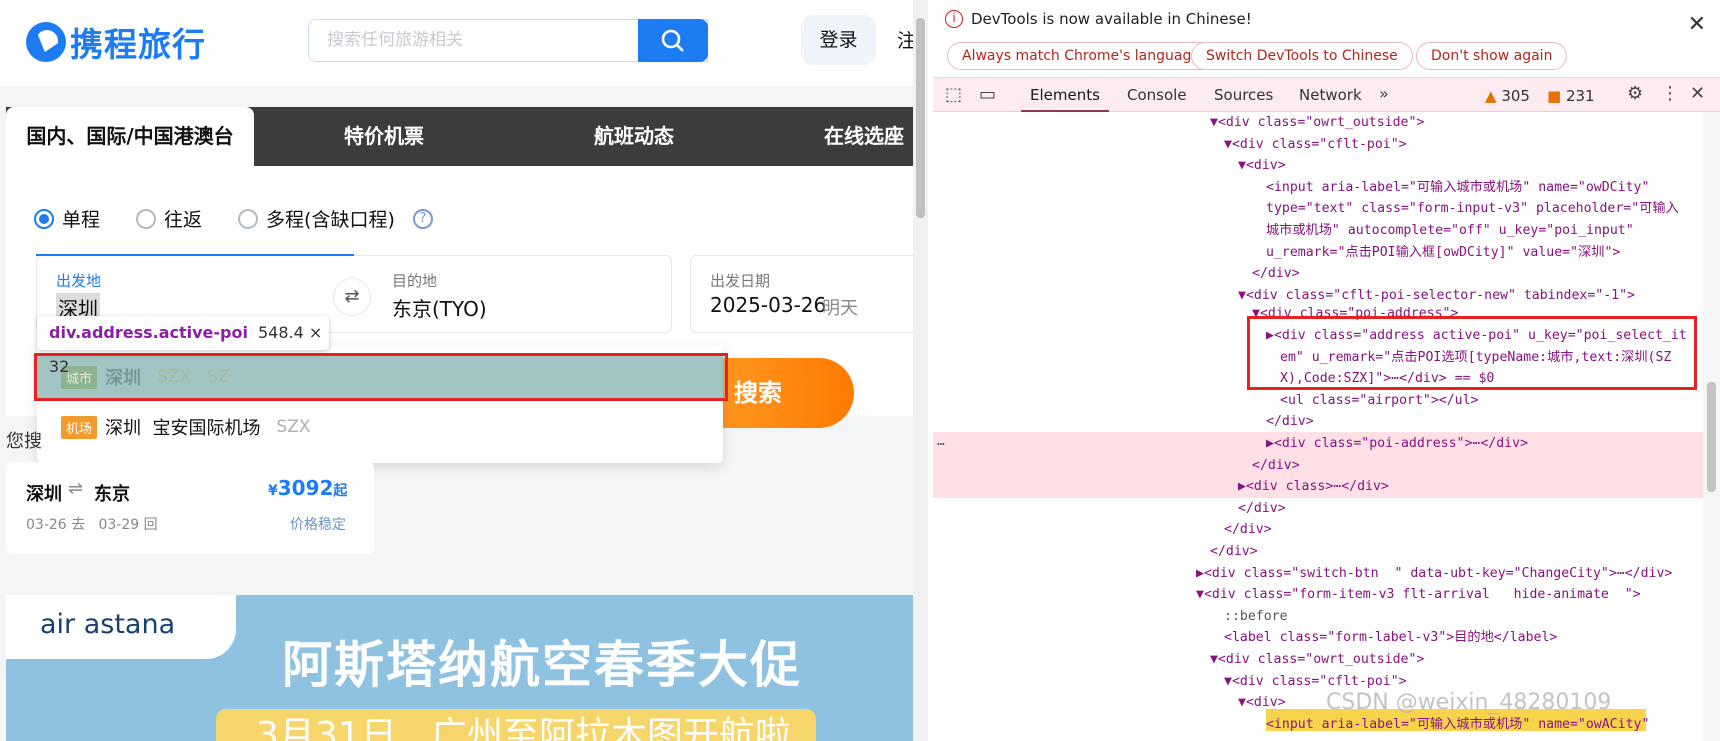 The image size is (1720, 741). I want to click on tab-special-tickets: 特价机票, so click(384, 136).